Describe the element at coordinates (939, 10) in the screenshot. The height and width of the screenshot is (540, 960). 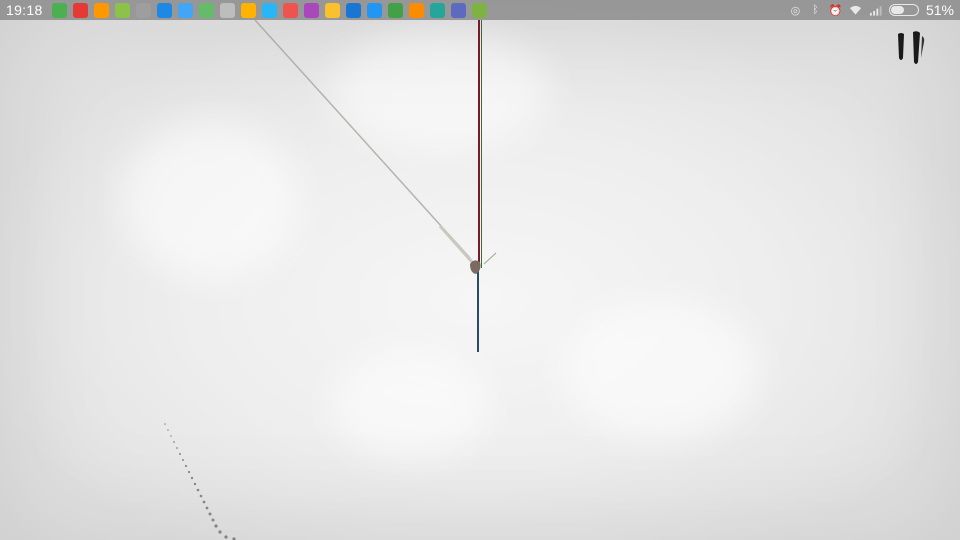
I see `battery-percent: 51%` at that location.